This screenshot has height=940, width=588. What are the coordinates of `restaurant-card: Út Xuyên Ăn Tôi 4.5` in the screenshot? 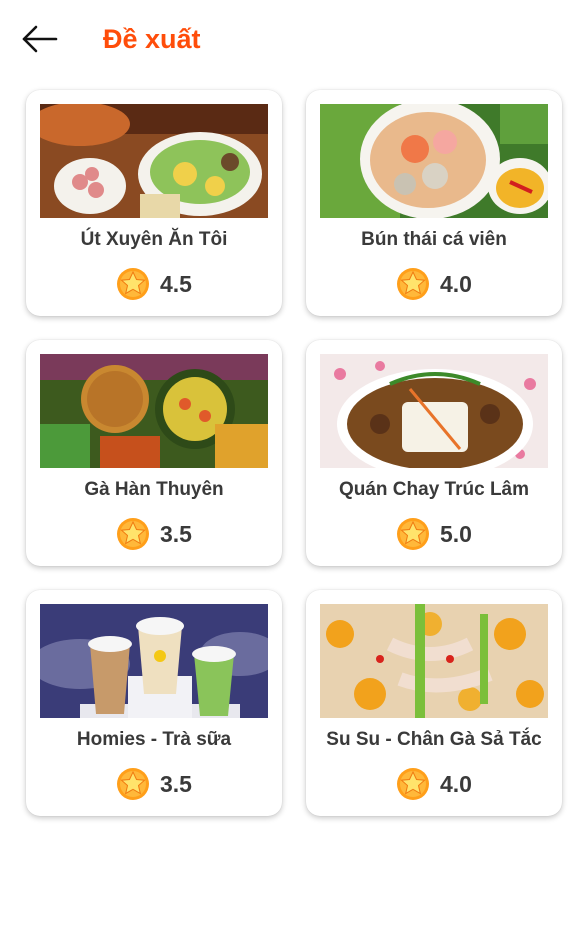 It's located at (154, 203).